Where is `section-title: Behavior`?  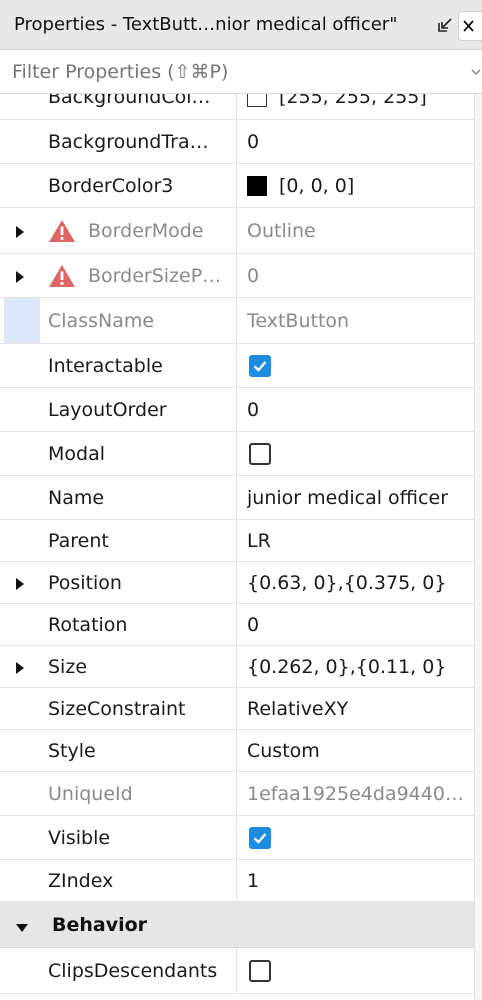
section-title: Behavior is located at coordinates (100, 924).